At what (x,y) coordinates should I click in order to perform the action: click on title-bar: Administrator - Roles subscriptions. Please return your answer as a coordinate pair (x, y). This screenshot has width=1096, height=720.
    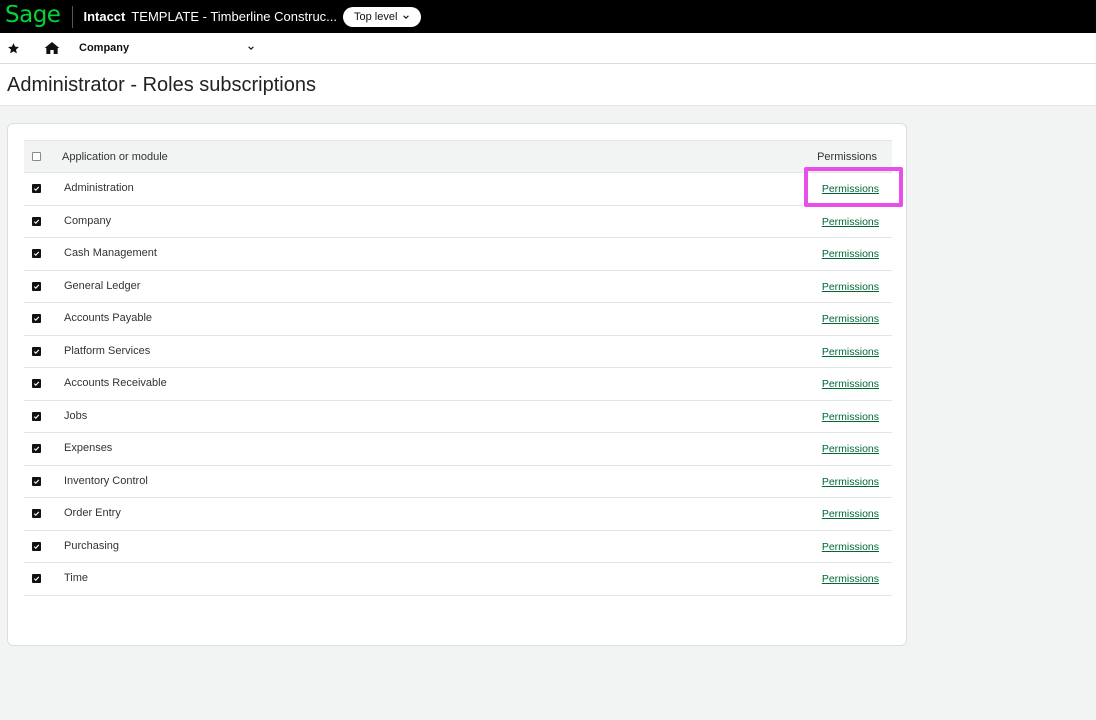
    Looking at the image, I should click on (548, 85).